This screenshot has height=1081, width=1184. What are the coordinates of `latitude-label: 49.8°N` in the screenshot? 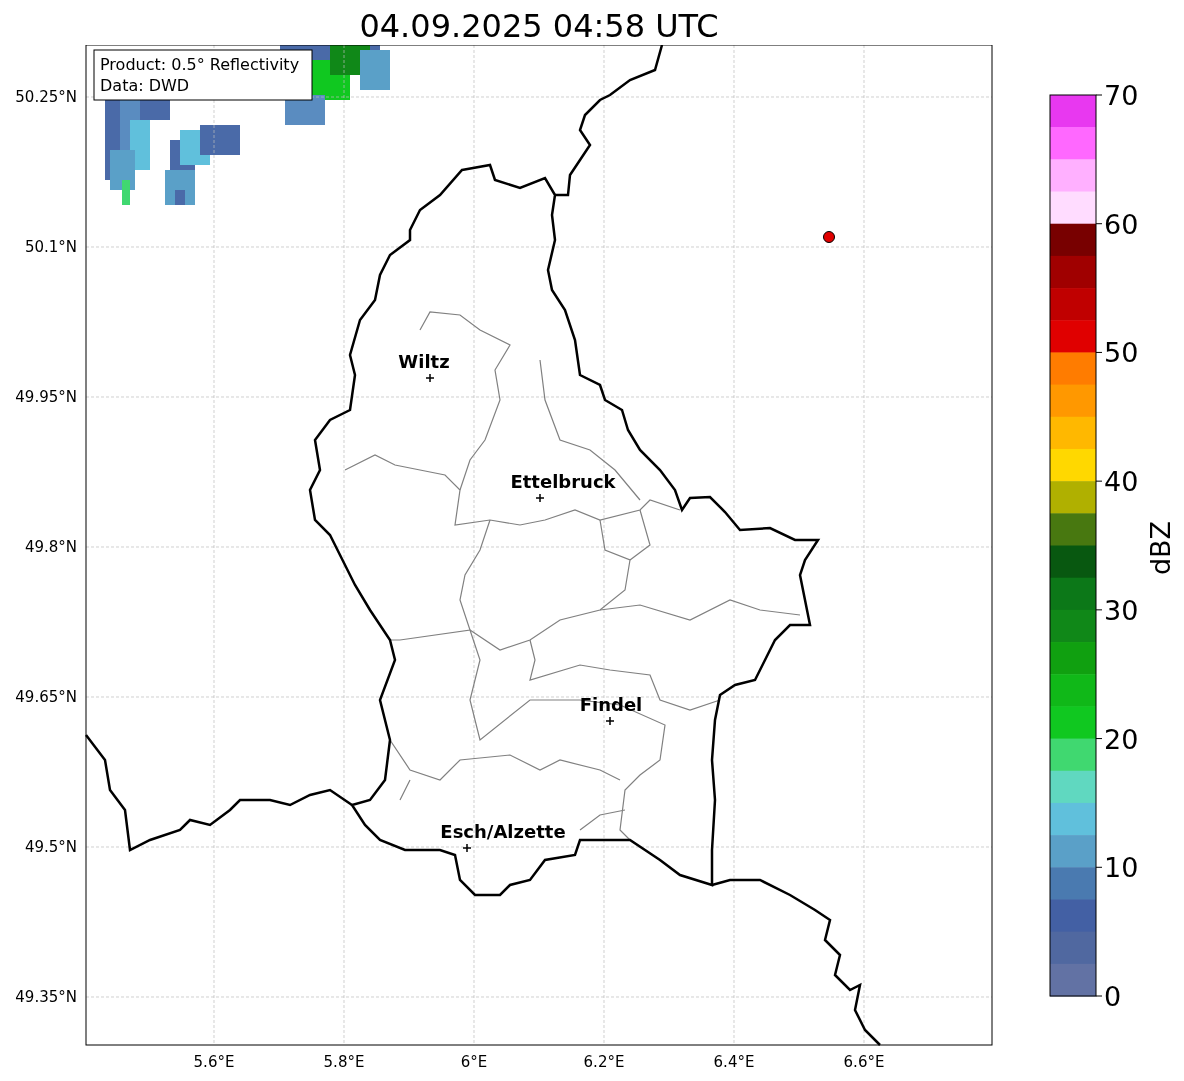 It's located at (50, 547).